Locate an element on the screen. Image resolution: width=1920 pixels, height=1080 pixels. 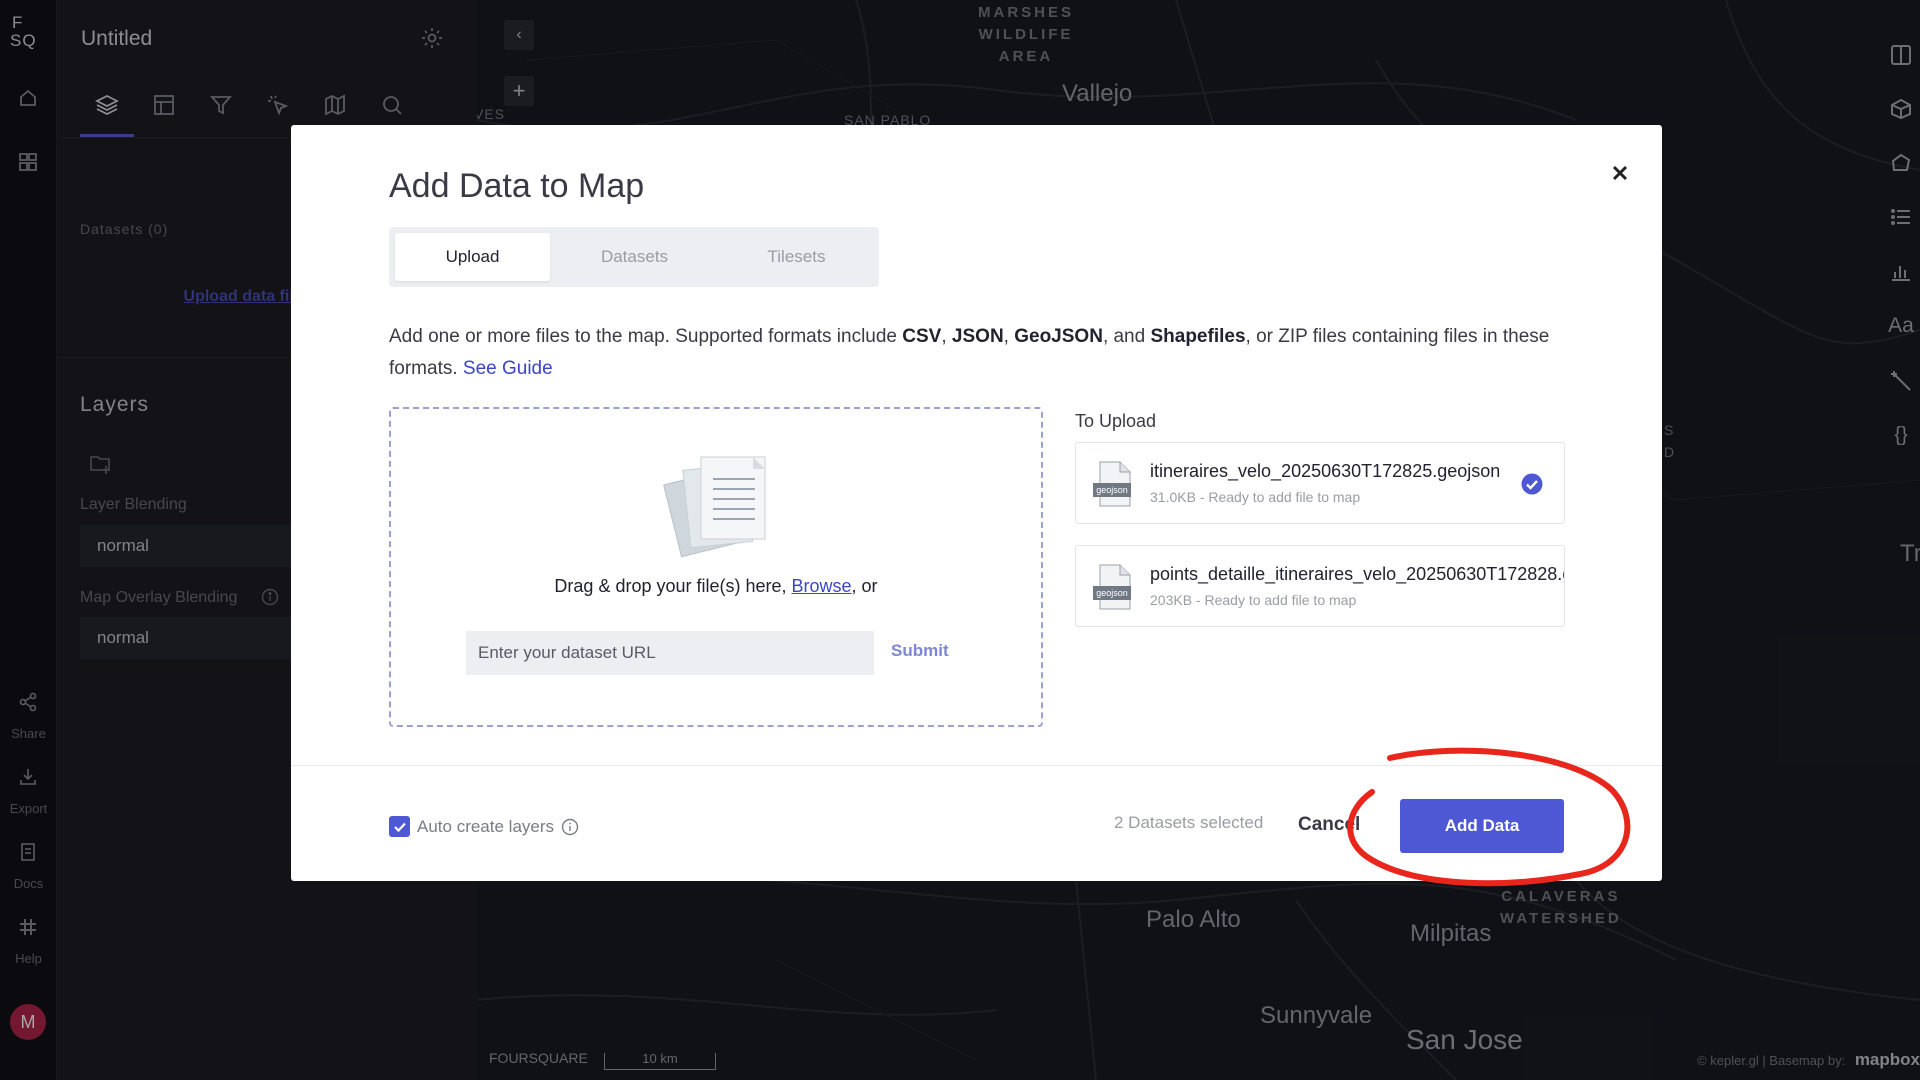
info-icon is located at coordinates (570, 827).